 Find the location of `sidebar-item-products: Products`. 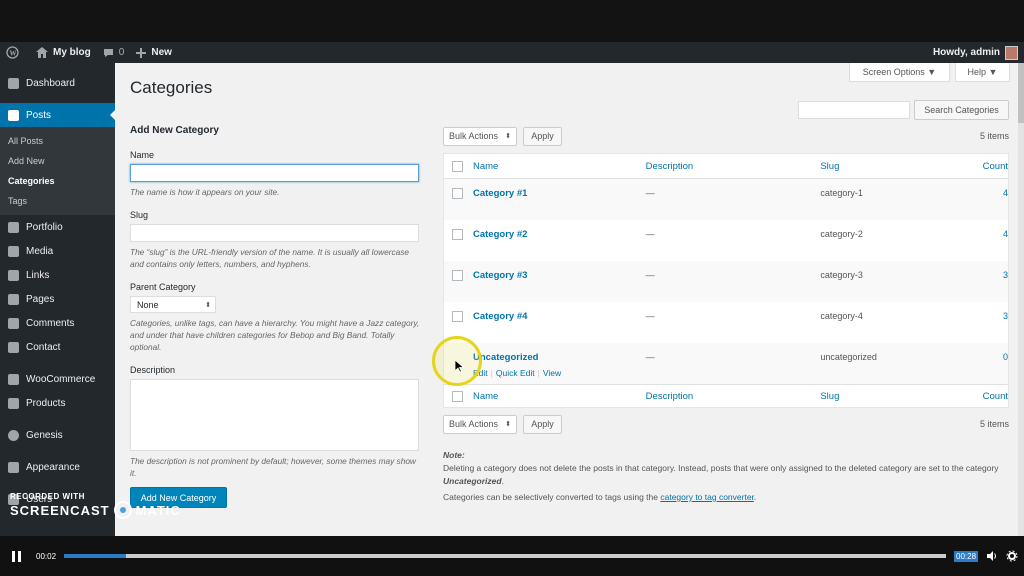

sidebar-item-products: Products is located at coordinates (57, 403).